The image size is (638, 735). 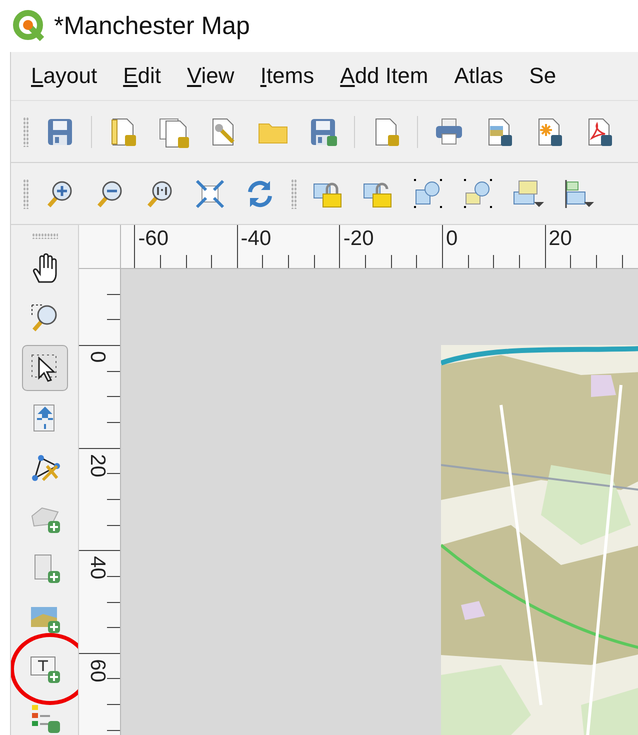 What do you see at coordinates (97, 568) in the screenshot?
I see `ruler-label: 40` at bounding box center [97, 568].